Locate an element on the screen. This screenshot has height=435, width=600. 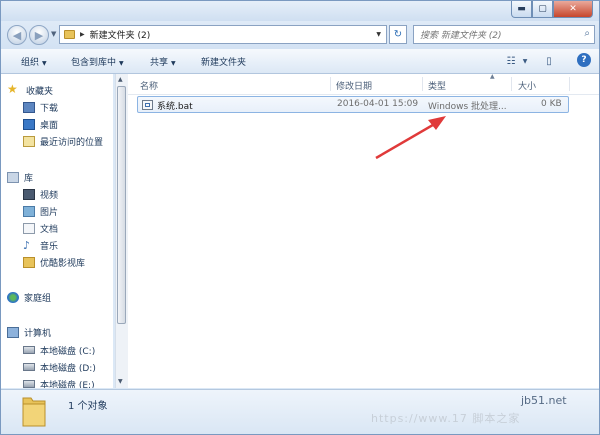
back-arrow-icon: ◀ is located at coordinates (17, 35).